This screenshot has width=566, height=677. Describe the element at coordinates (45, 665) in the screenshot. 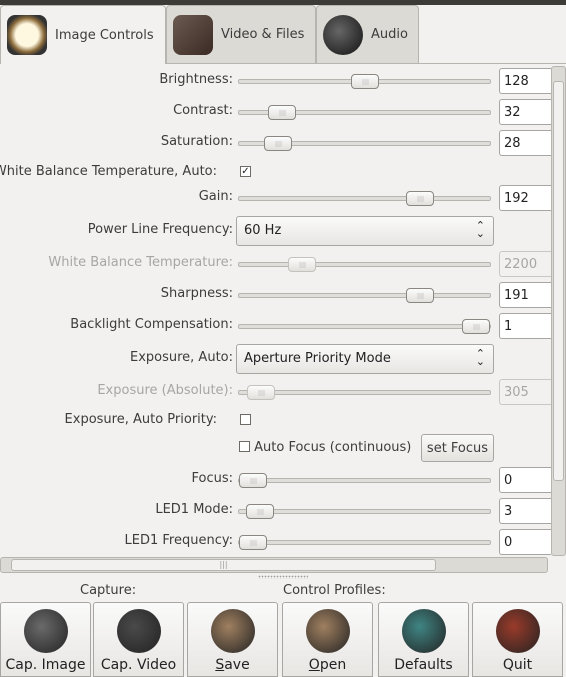

I see `button-label: Cap. Image` at that location.